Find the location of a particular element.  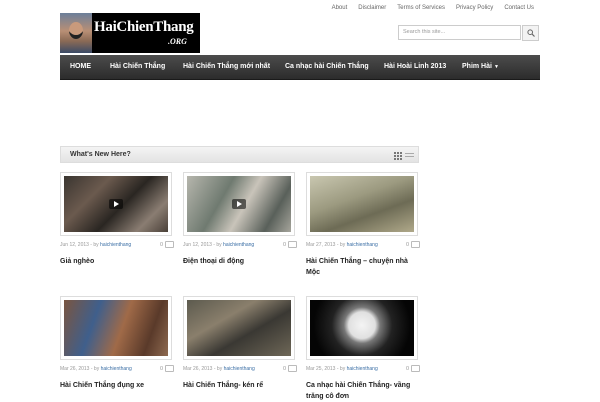

post-date: Mar 27, 2013 is located at coordinates (321, 245).